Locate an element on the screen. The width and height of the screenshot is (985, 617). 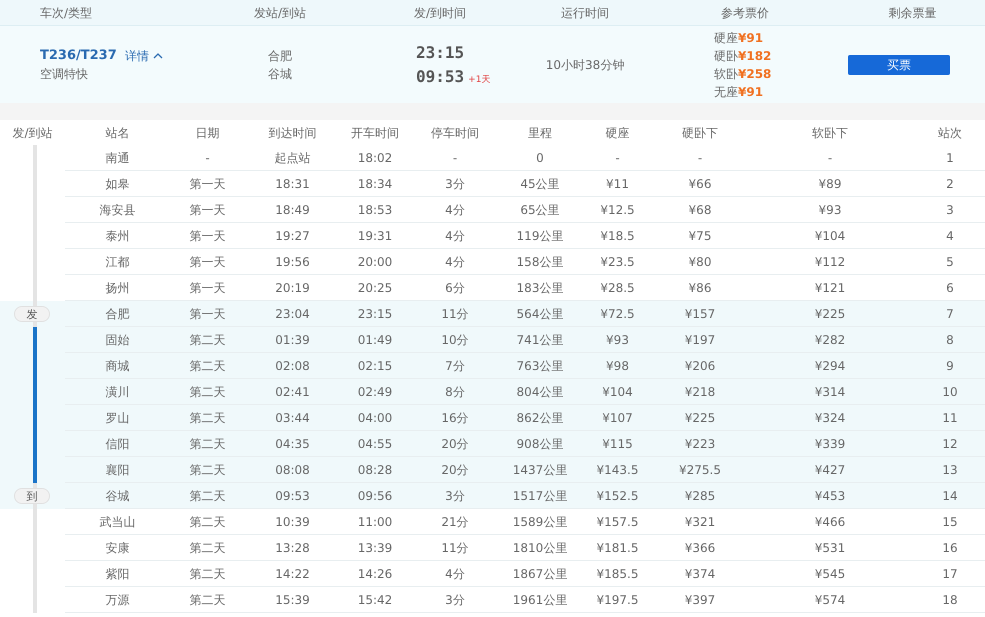
column-header: 运行时间 is located at coordinates (585, 13).